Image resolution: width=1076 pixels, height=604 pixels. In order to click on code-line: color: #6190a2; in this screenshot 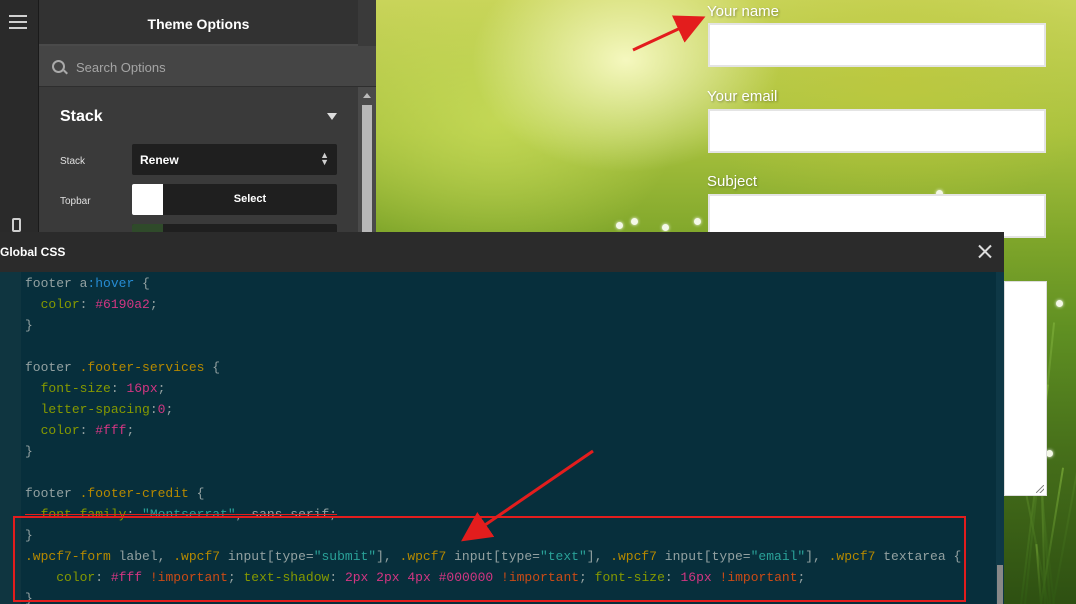, I will do `click(91, 305)`.